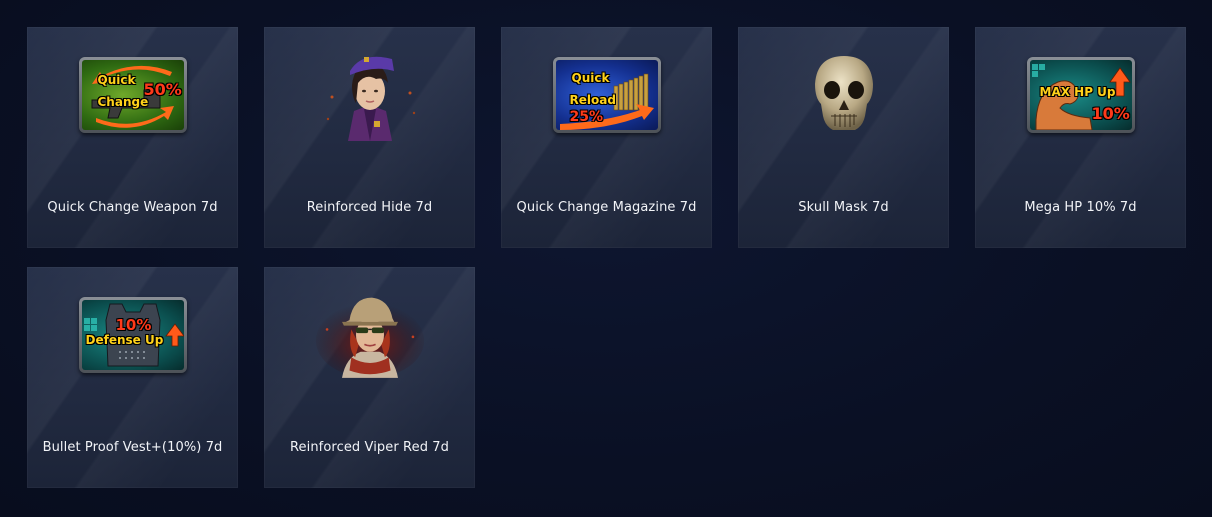 The image size is (1212, 517). Describe the element at coordinates (1077, 92) in the screenshot. I see `badge-line1: MAX HP Up` at that location.